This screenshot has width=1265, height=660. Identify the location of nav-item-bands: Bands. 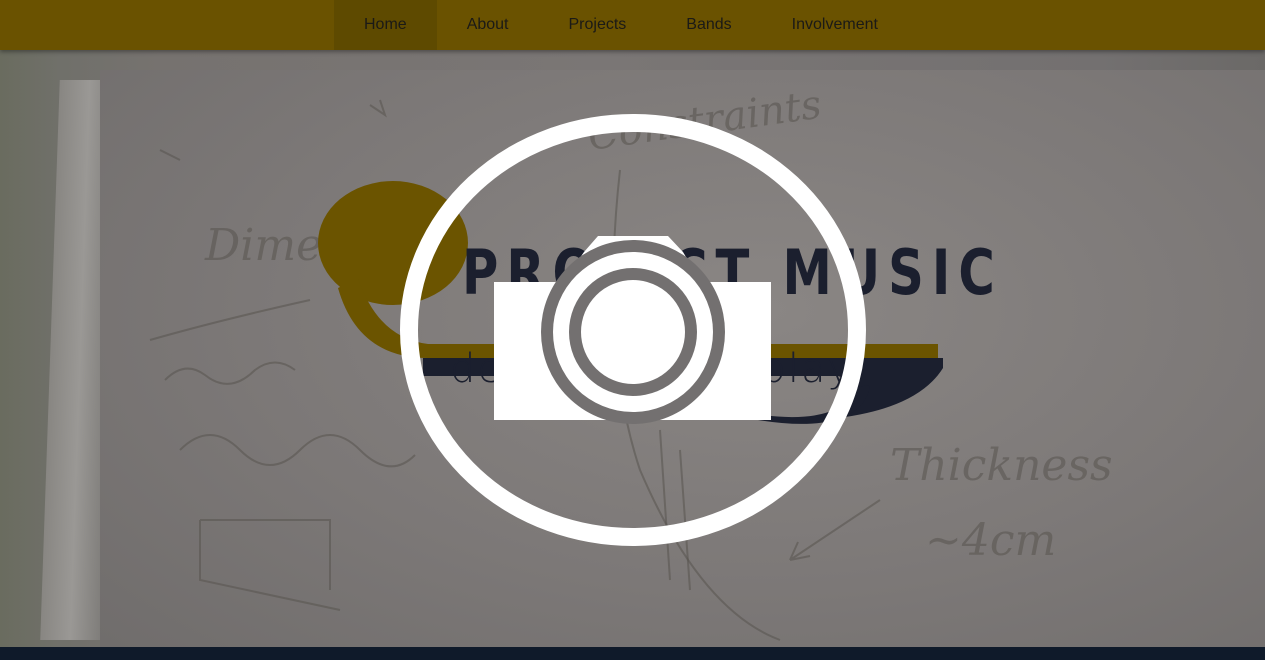
(708, 25).